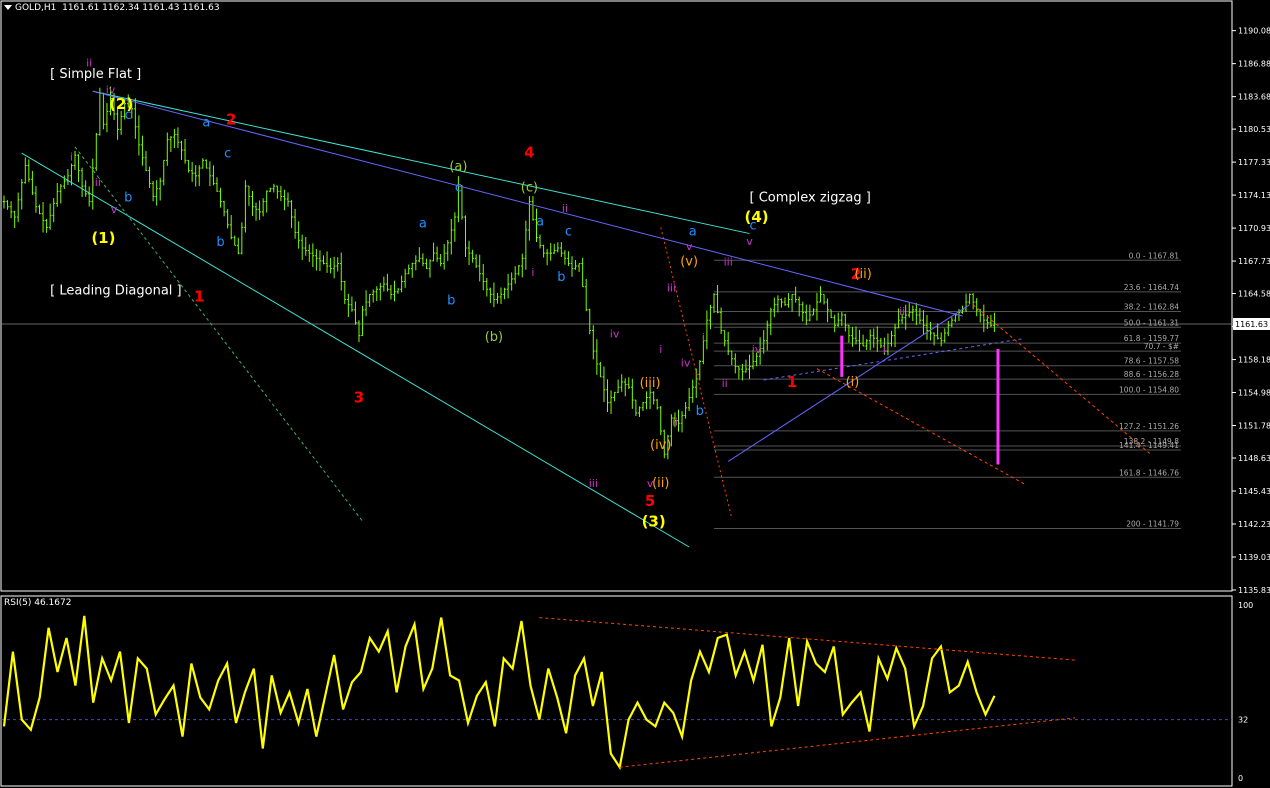 The image size is (1270, 788). I want to click on fib-level-label: 70.7 - $#, so click(1161, 346).